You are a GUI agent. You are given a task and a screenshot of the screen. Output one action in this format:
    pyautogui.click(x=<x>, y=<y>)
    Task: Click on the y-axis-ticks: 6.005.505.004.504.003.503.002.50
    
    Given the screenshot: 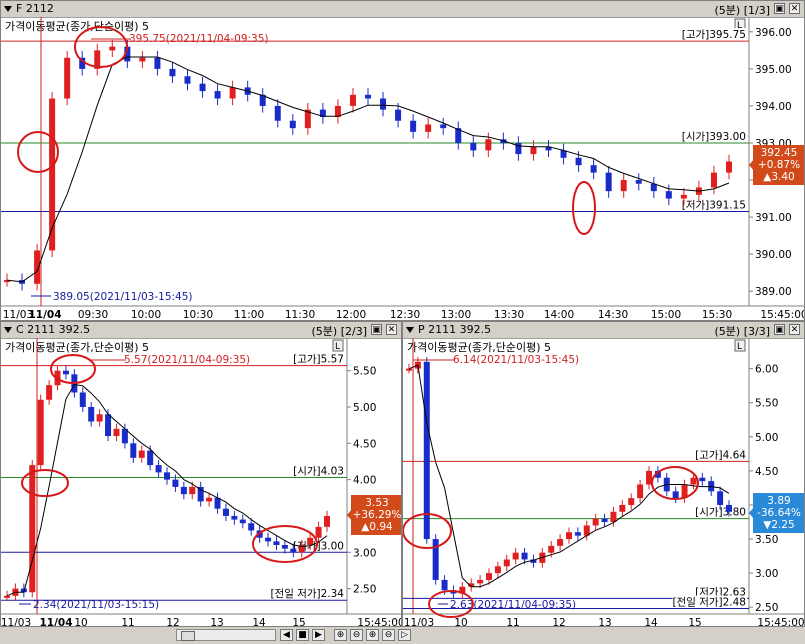 What is the action you would take?
    pyautogui.click(x=763, y=489)
    